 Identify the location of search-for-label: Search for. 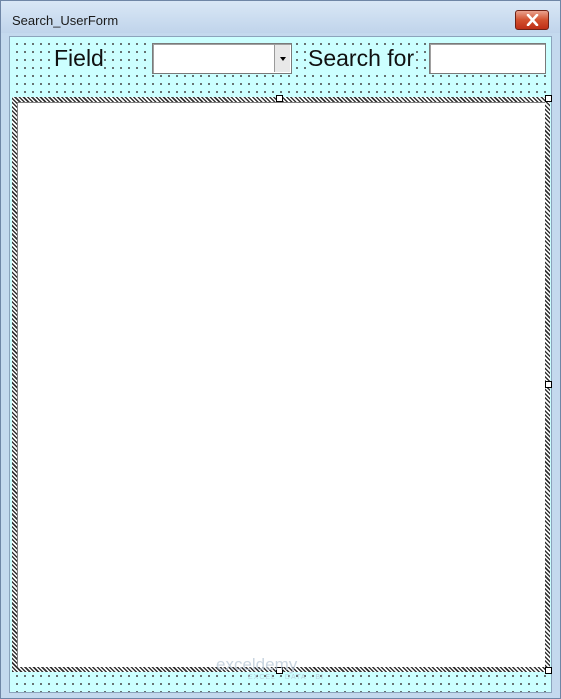
(361, 58).